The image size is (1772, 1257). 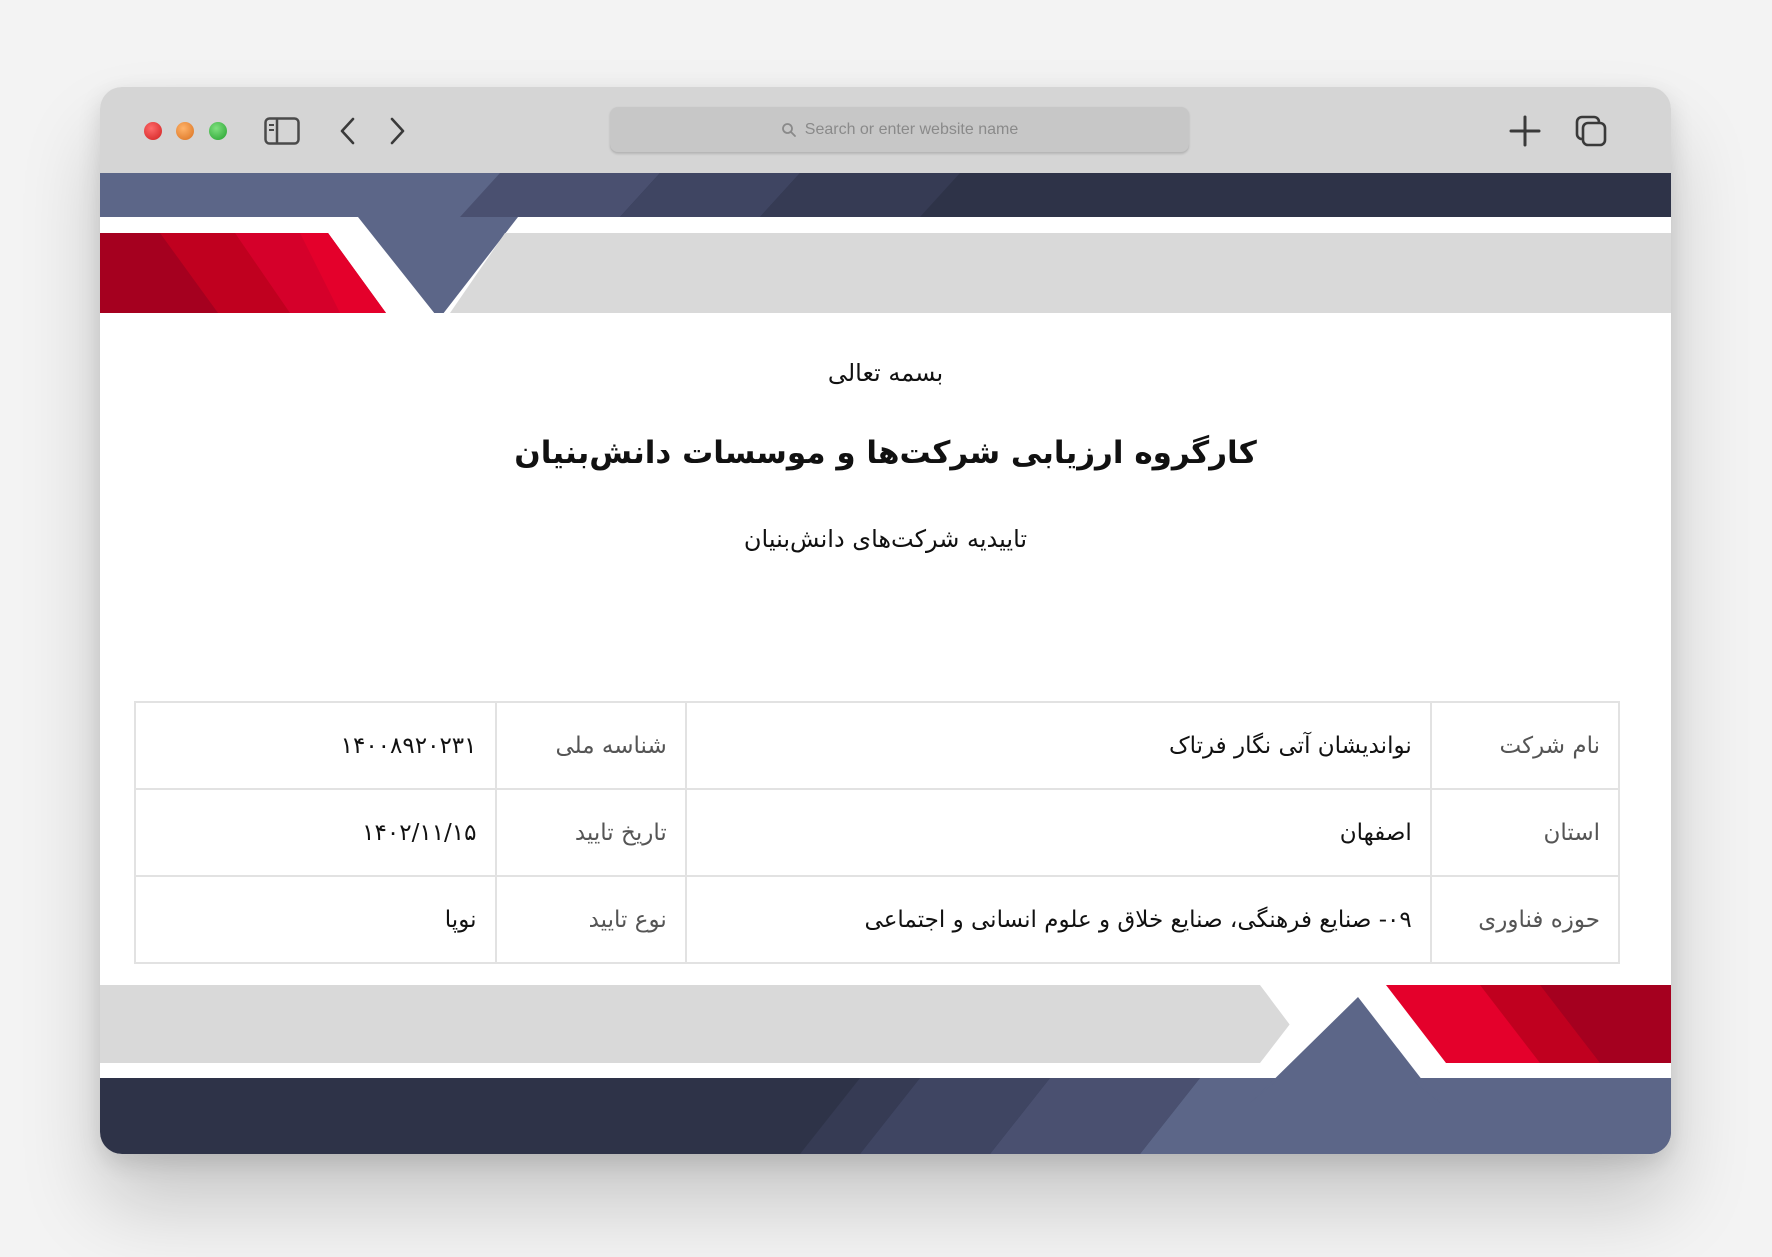 I want to click on browser-toolbar: Search or enter website name, so click(x=885, y=130).